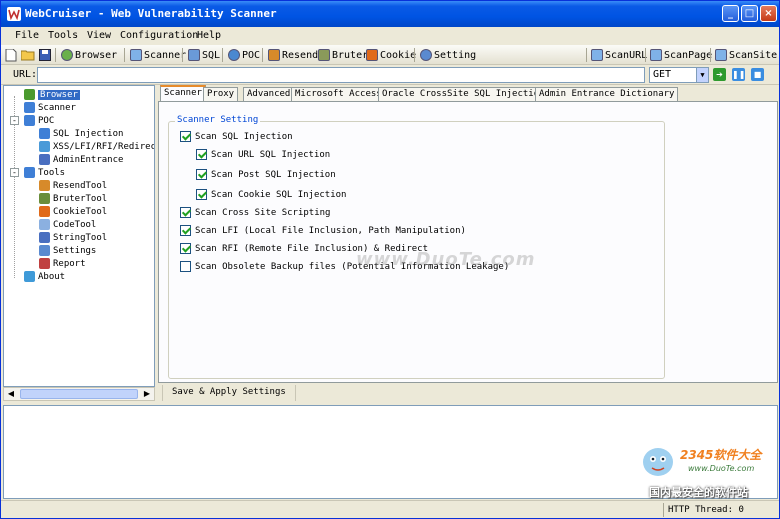 The height and width of the screenshot is (519, 780). I want to click on tools-icon, so click(29, 172).